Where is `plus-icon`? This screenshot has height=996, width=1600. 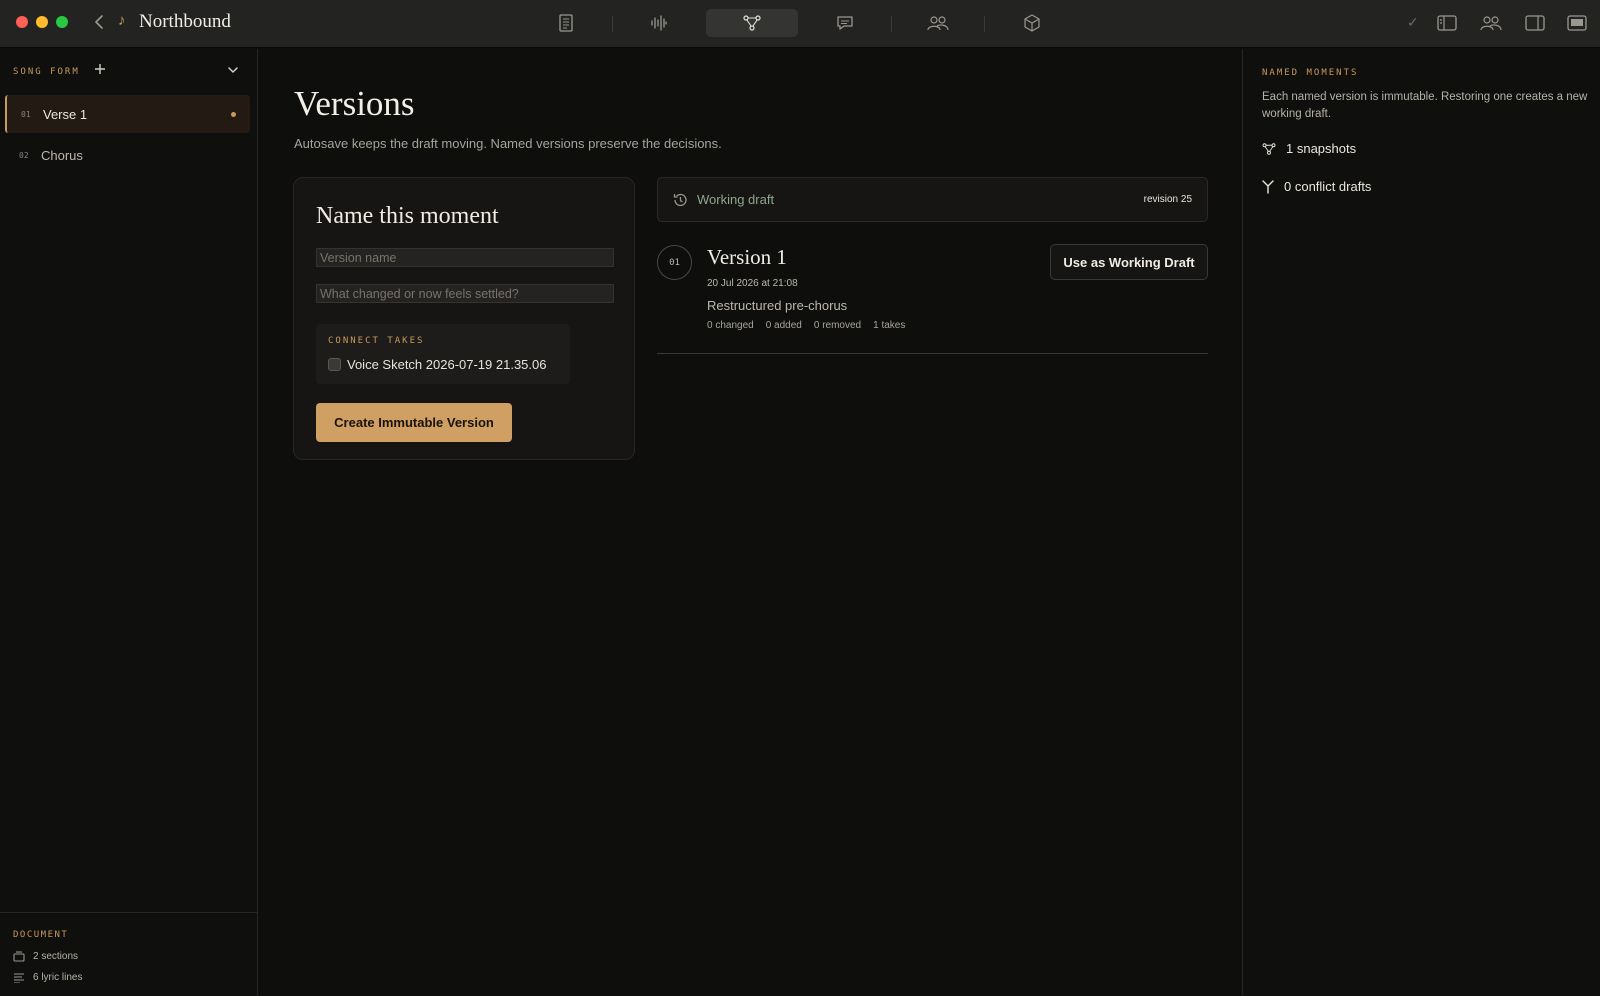 plus-icon is located at coordinates (100, 69).